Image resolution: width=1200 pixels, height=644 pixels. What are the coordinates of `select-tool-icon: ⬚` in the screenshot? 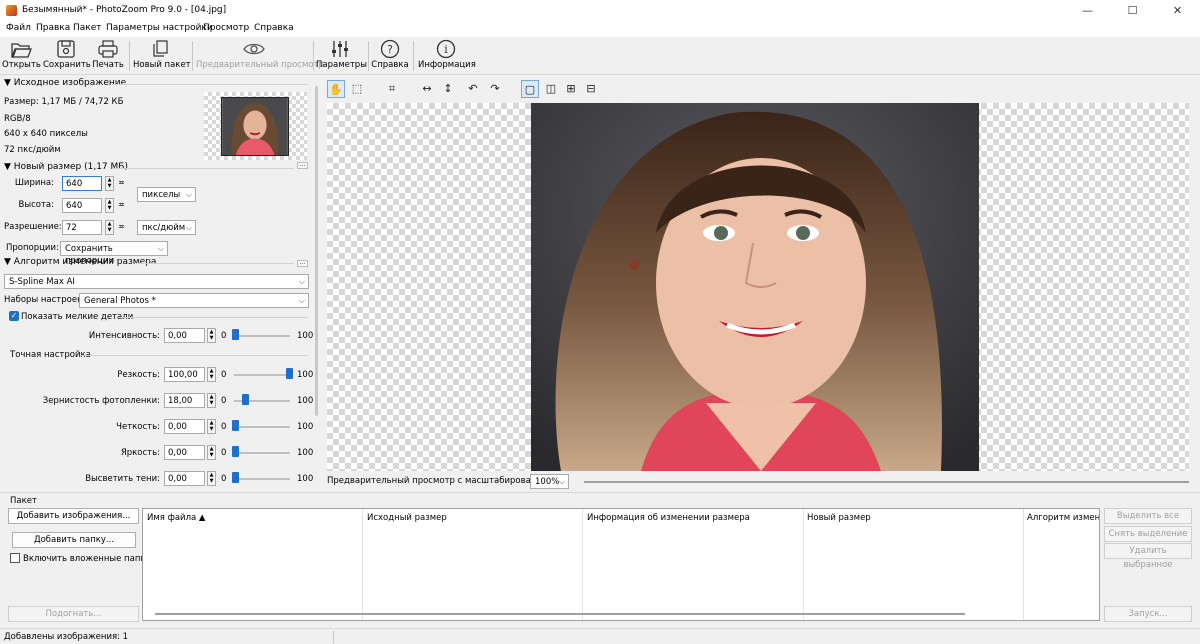 It's located at (357, 89).